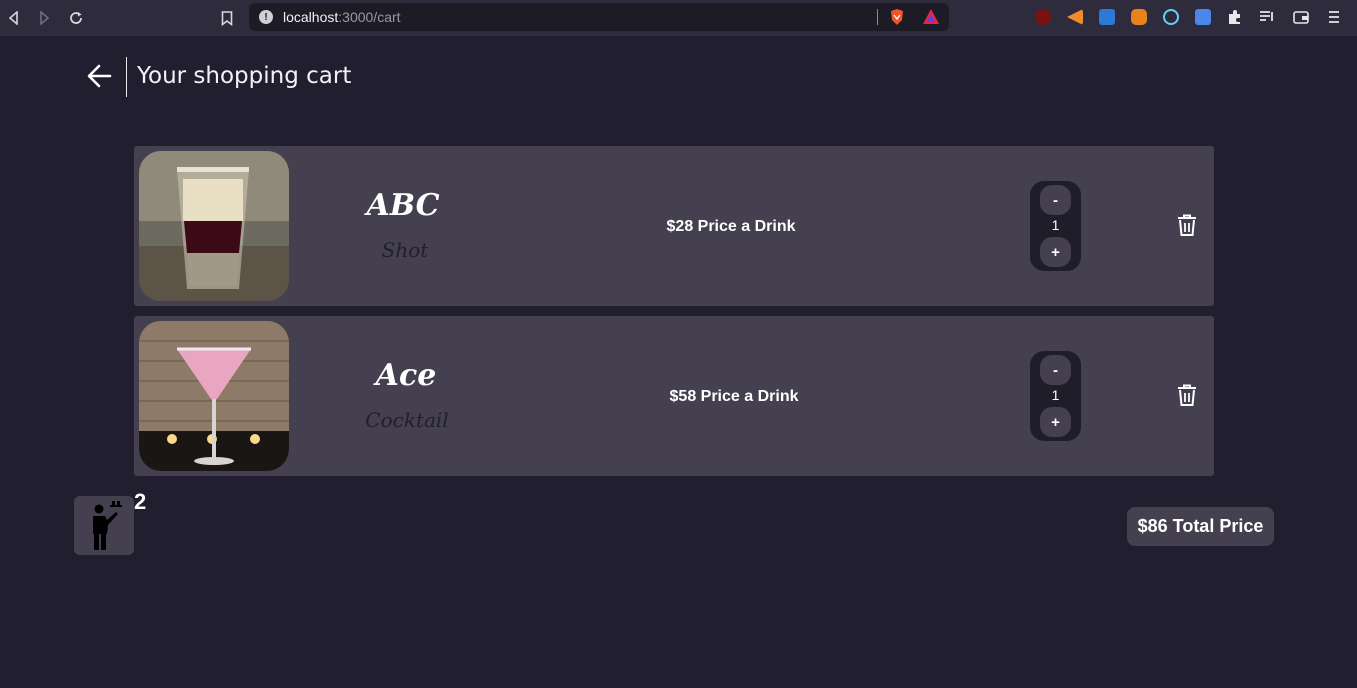  I want to click on drink-type: Shot, so click(405, 250).